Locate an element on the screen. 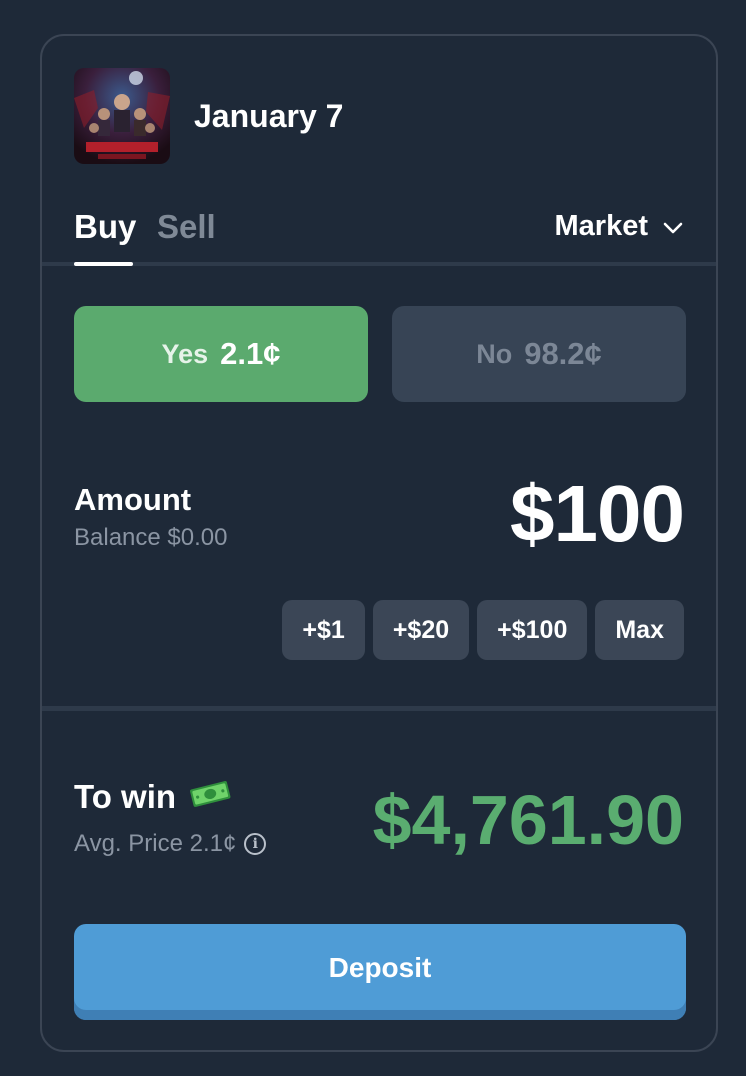  max-button: Max is located at coordinates (639, 630).